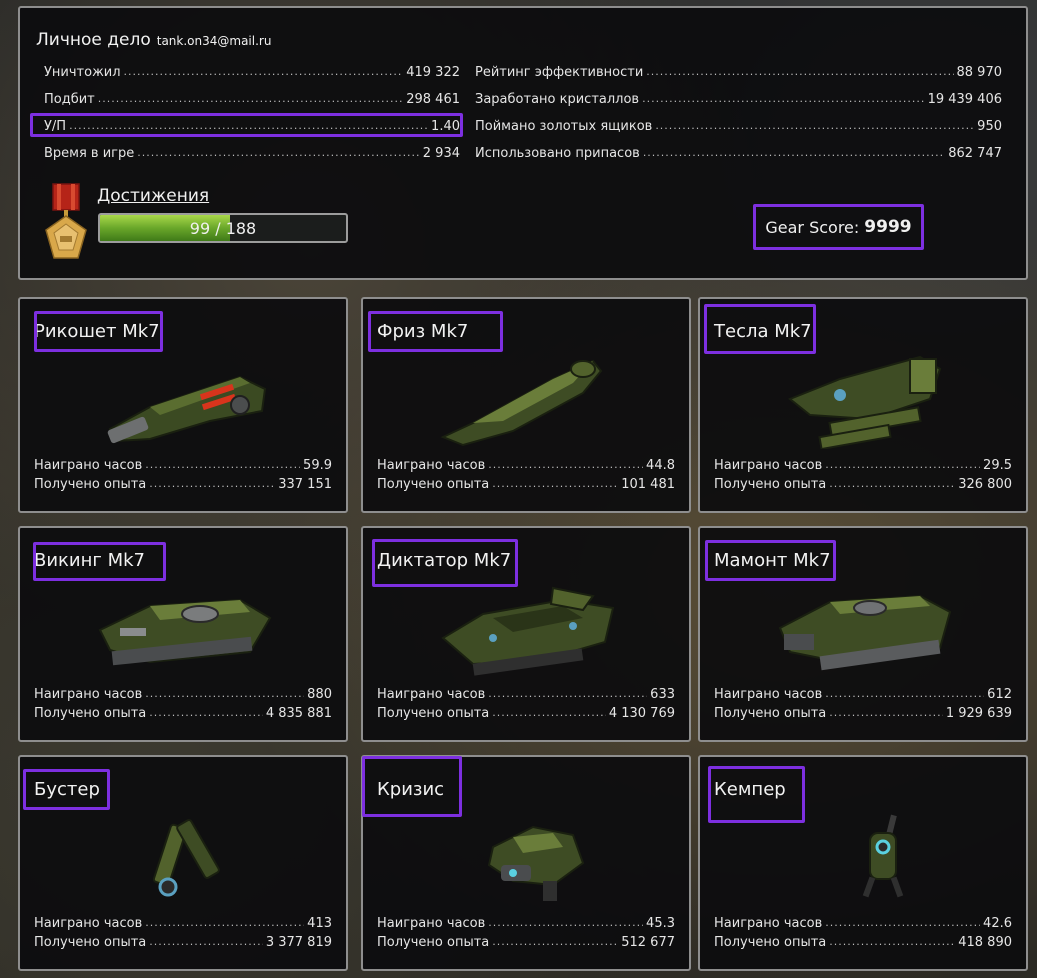  What do you see at coordinates (997, 923) in the screenshot?
I see `stat-value: 42.6` at bounding box center [997, 923].